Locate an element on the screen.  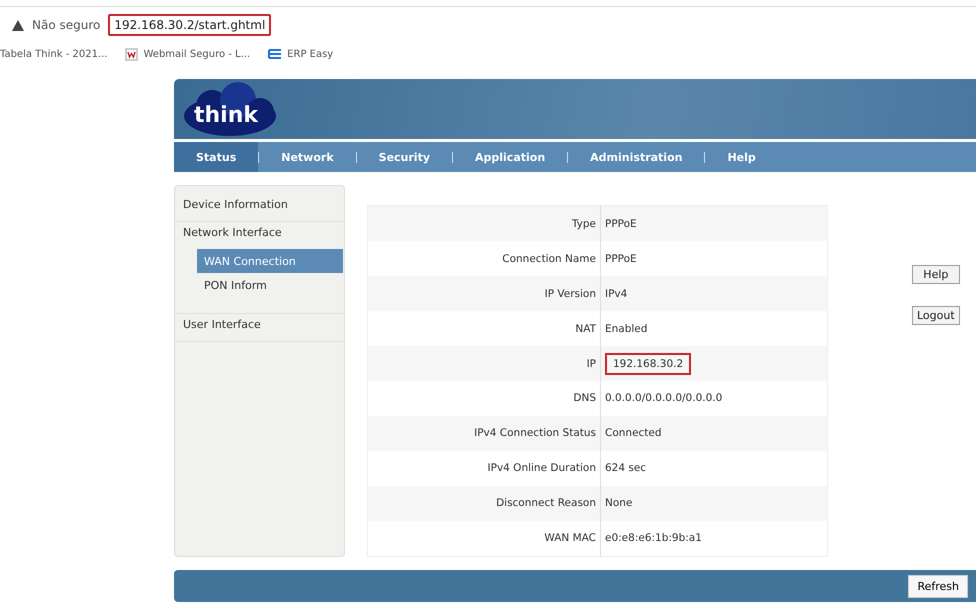
sidebar-subitem: PON Inform is located at coordinates (270, 285).